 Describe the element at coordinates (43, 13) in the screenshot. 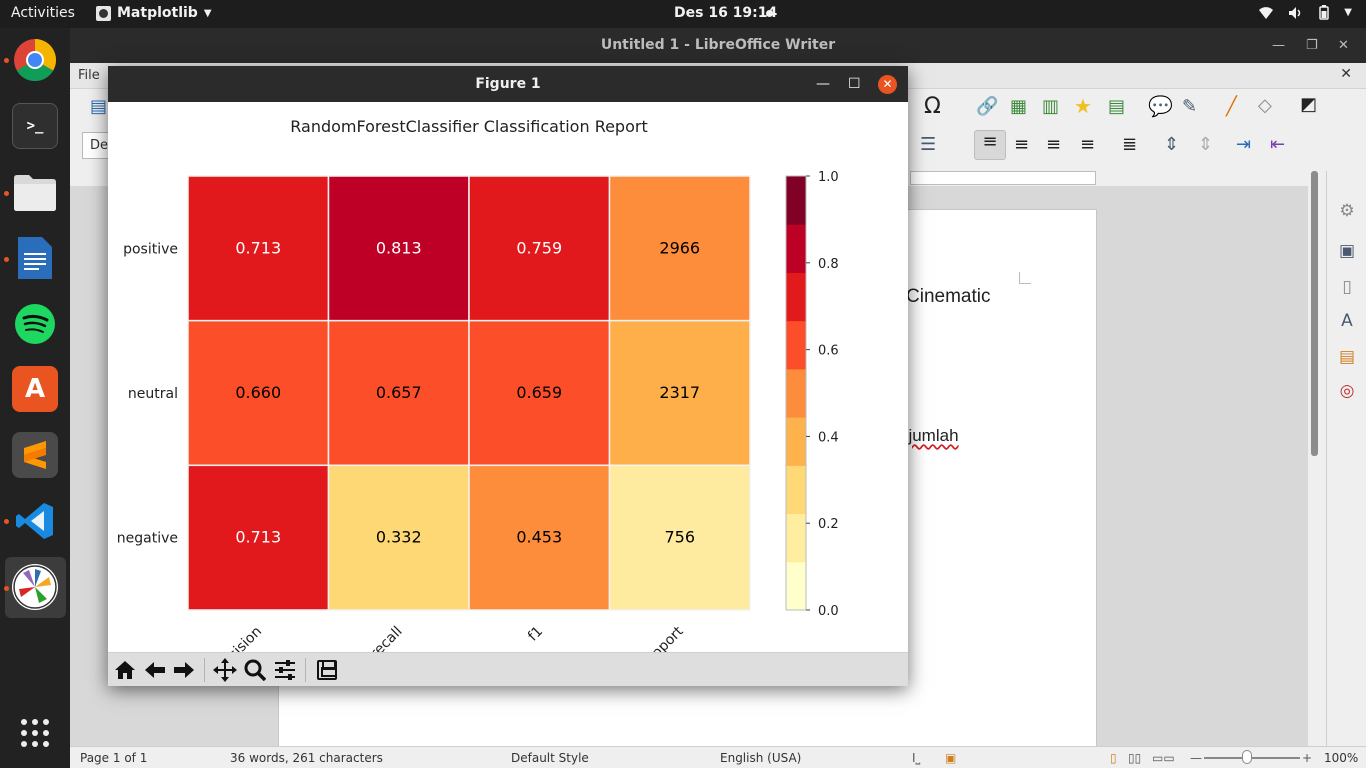

I see `activities-button: Activities` at that location.